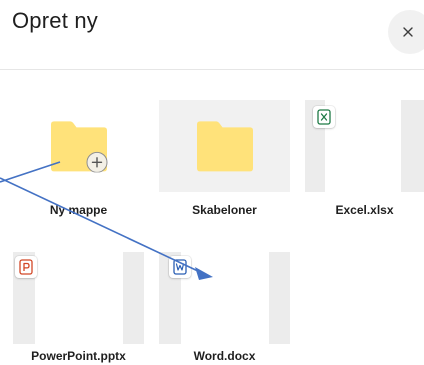  What do you see at coordinates (364, 210) in the screenshot?
I see `tile-label: Excel.xlsx` at bounding box center [364, 210].